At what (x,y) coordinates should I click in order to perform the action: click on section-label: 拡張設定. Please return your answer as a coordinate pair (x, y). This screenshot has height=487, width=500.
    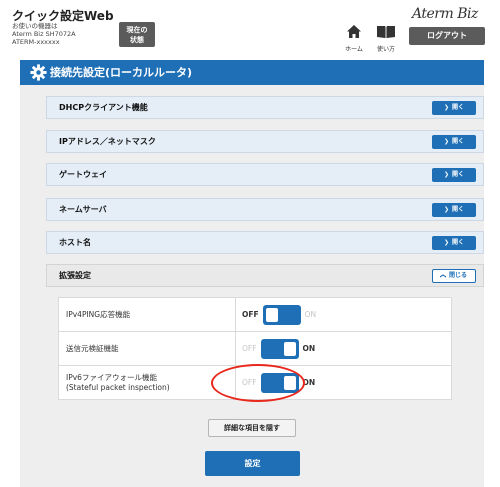
    Looking at the image, I should click on (75, 275).